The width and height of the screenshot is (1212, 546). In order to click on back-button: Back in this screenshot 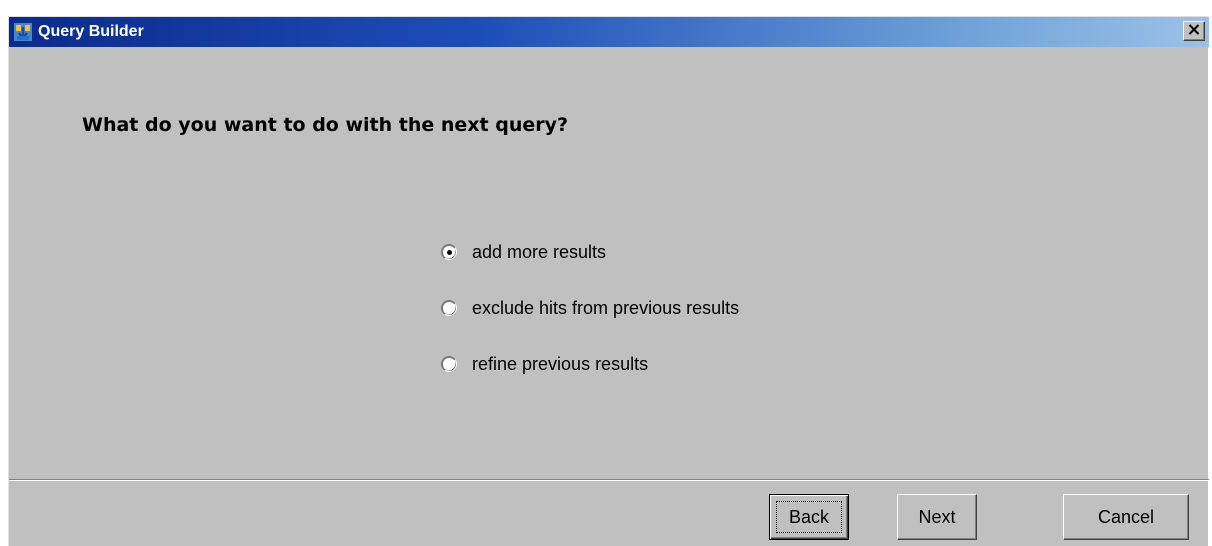, I will do `click(809, 517)`.